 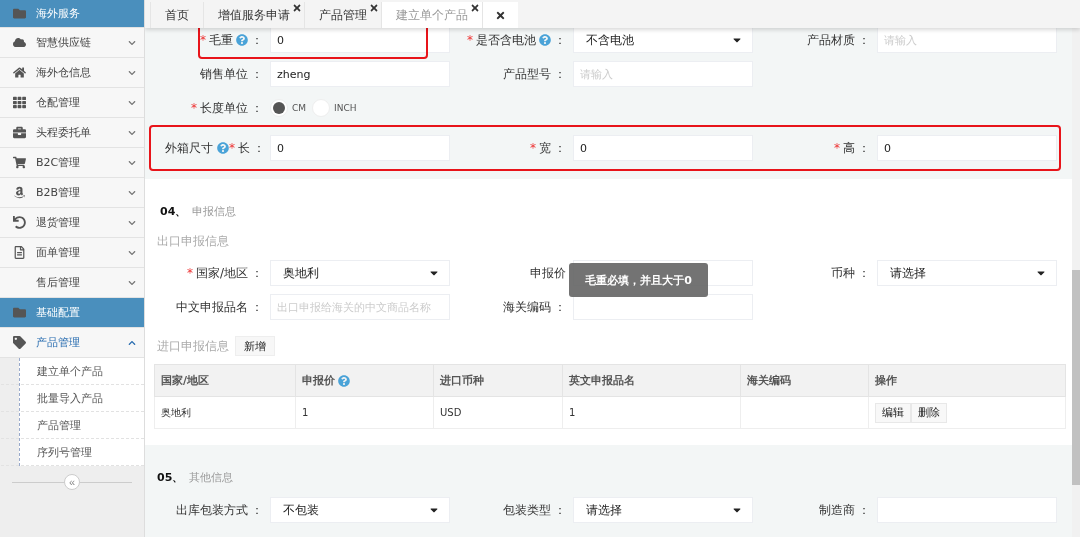 What do you see at coordinates (548, 273) in the screenshot?
I see `field-label: 申报价` at bounding box center [548, 273].